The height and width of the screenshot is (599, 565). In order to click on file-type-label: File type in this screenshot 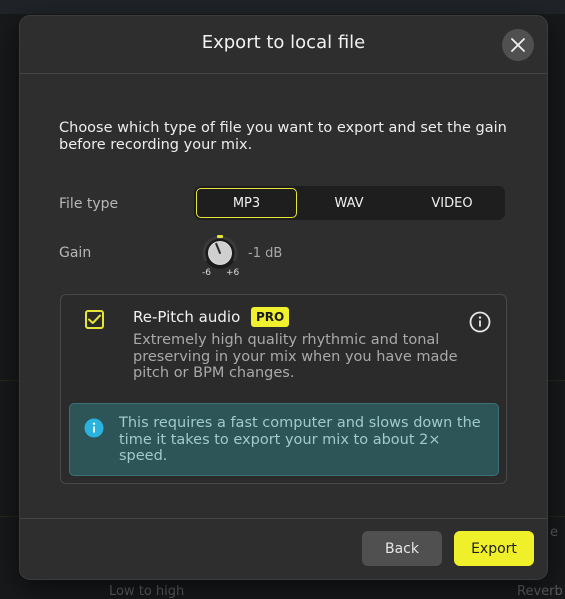, I will do `click(89, 204)`.